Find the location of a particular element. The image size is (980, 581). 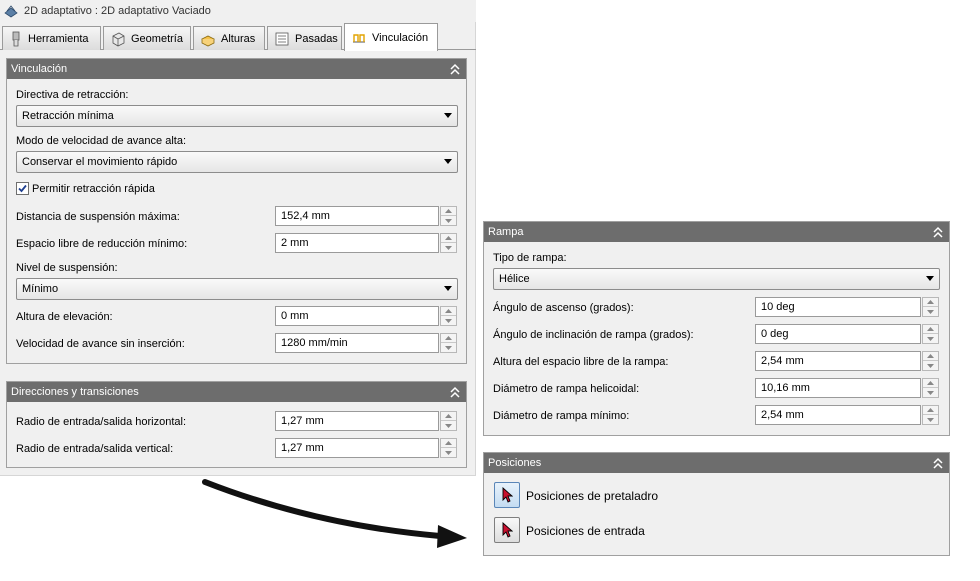

ramp-type-select: Hélice is located at coordinates (716, 279).